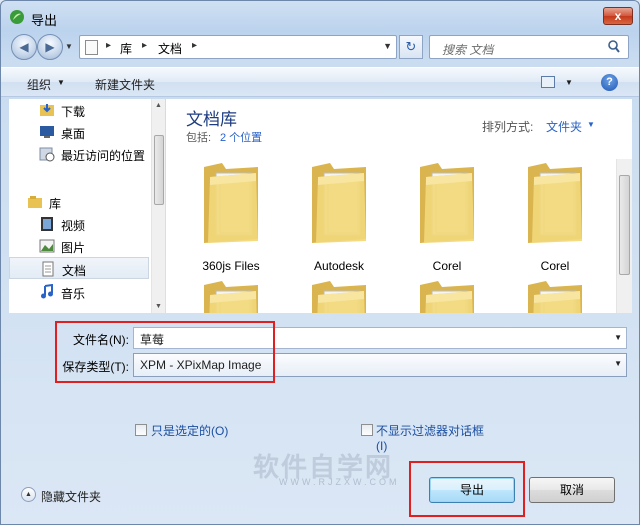 The image size is (640, 525). What do you see at coordinates (472, 490) in the screenshot?
I see `export-button: 导出` at bounding box center [472, 490].